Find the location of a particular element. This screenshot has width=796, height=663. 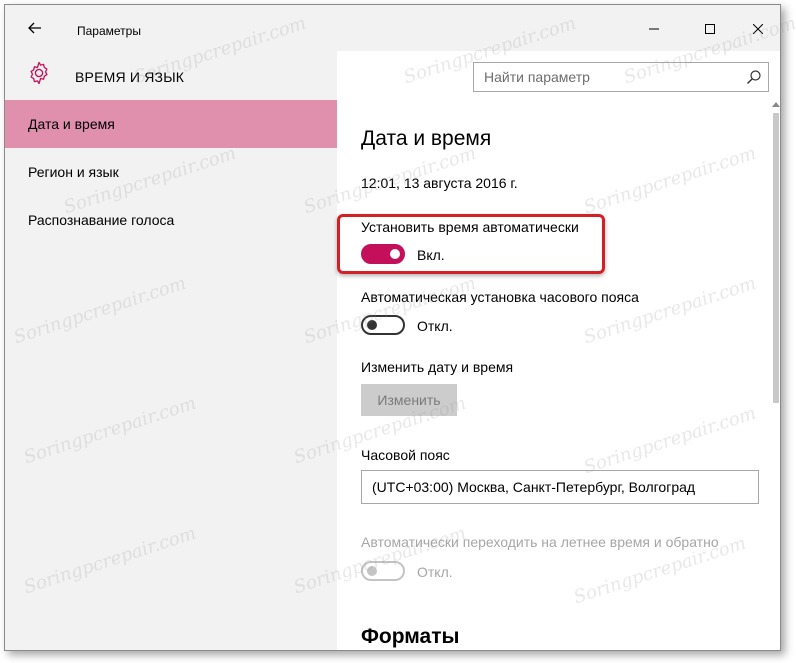

scroll-thumb is located at coordinates (776, 258).